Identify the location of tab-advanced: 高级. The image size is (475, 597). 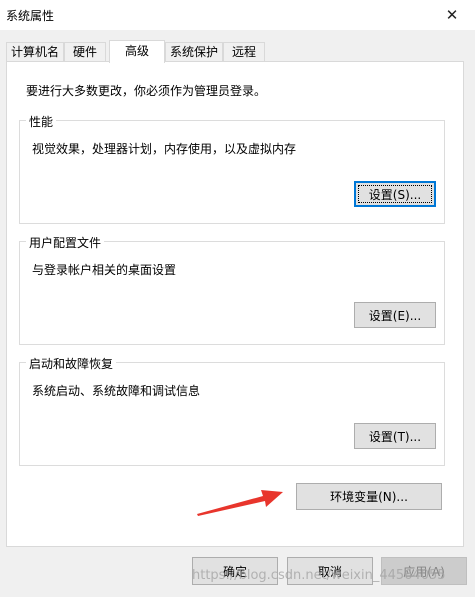
(137, 51).